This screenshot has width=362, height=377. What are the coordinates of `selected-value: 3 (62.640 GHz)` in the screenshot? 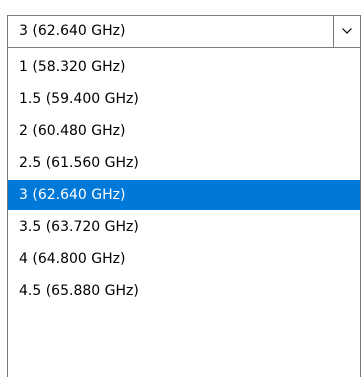 It's located at (72, 31).